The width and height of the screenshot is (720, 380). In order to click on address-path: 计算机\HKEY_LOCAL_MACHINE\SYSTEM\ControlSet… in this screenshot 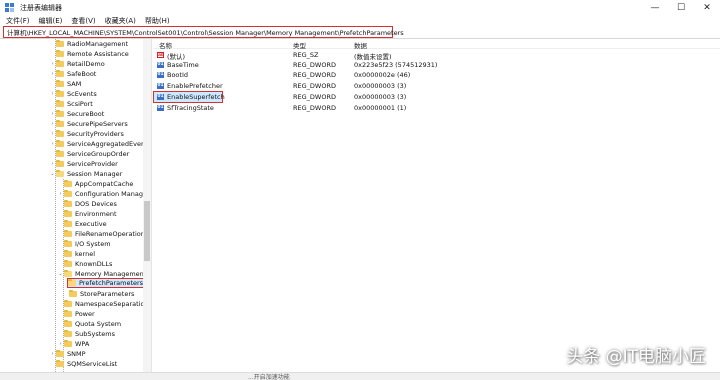, I will do `click(205, 32)`.